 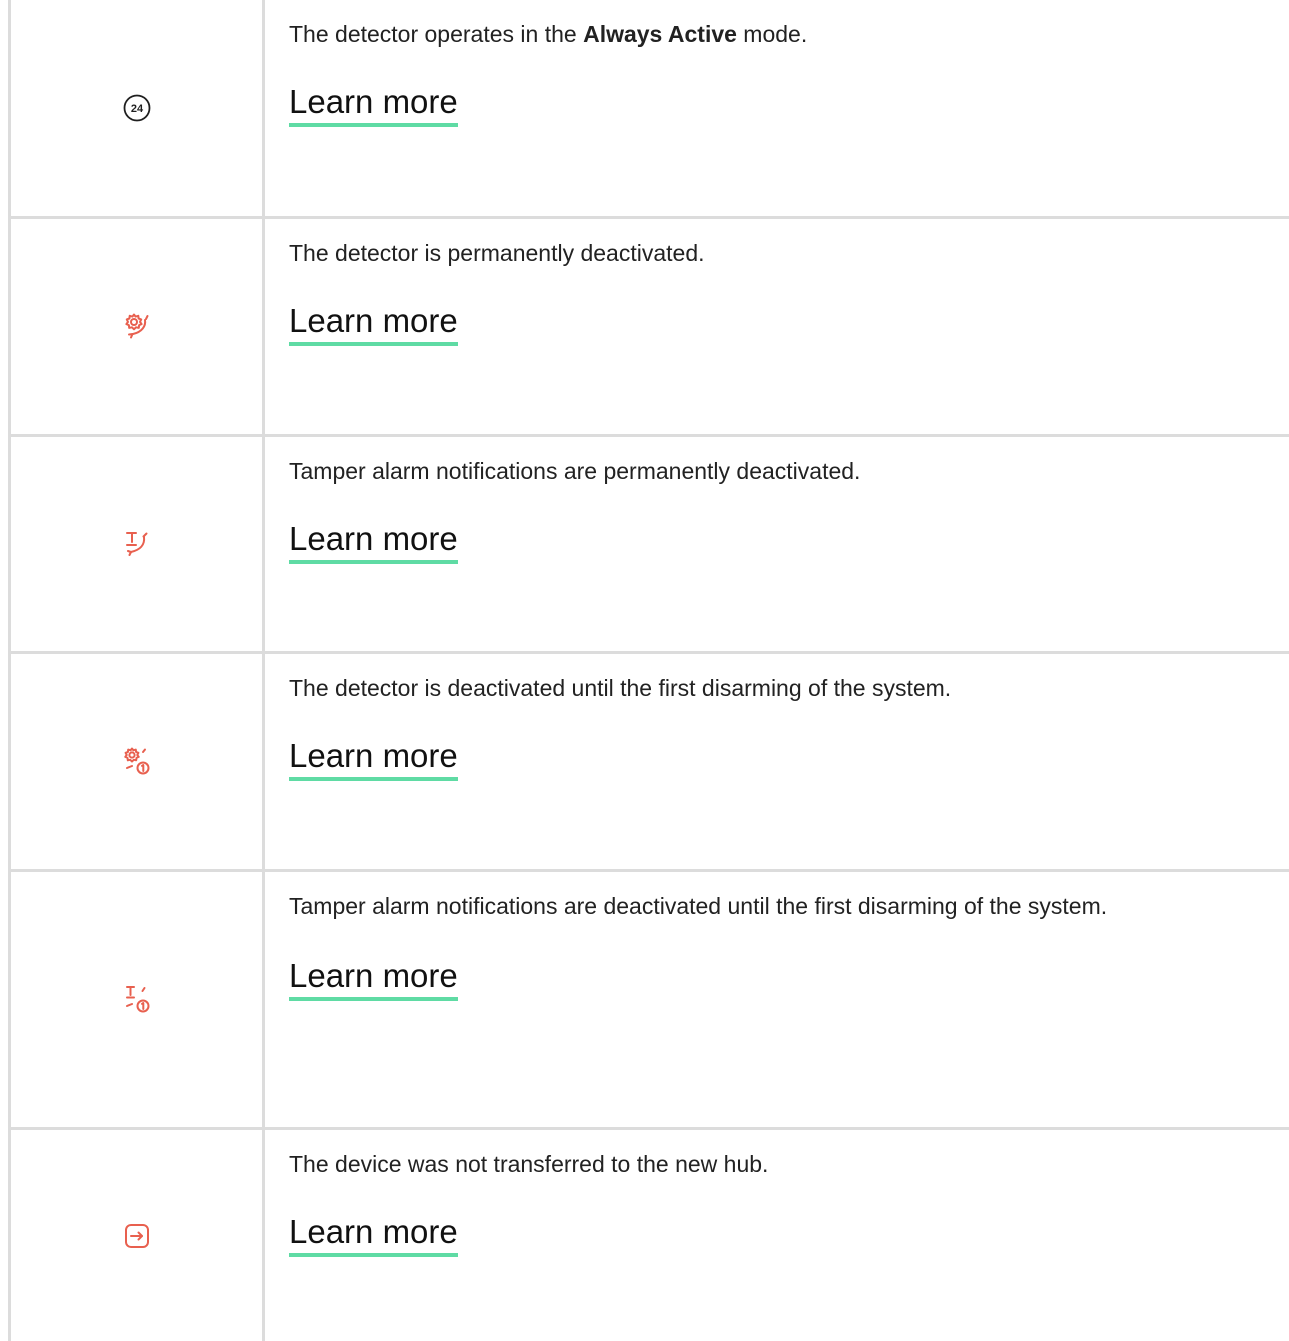 I want to click on row-description: The detector is permanently deactivated., so click(x=497, y=253).